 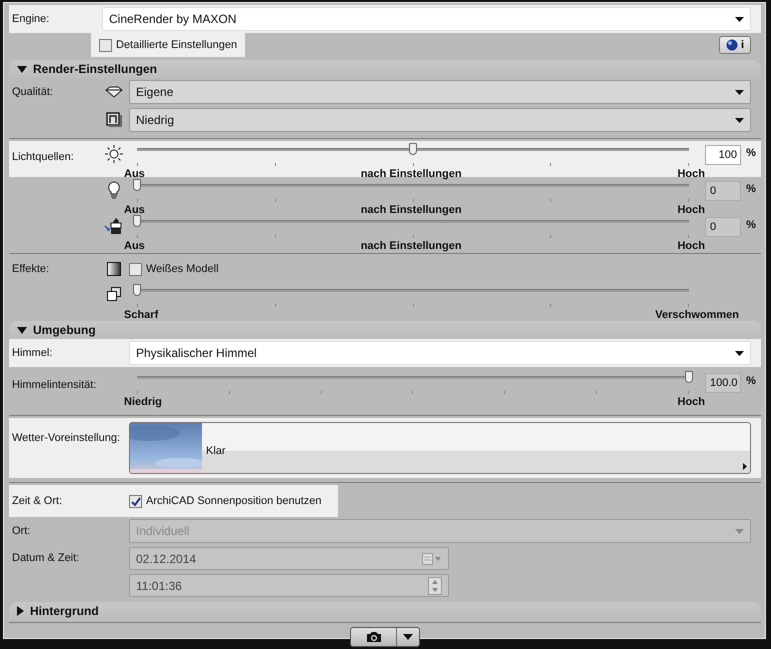 What do you see at coordinates (432, 558) in the screenshot?
I see `calendar-icon` at bounding box center [432, 558].